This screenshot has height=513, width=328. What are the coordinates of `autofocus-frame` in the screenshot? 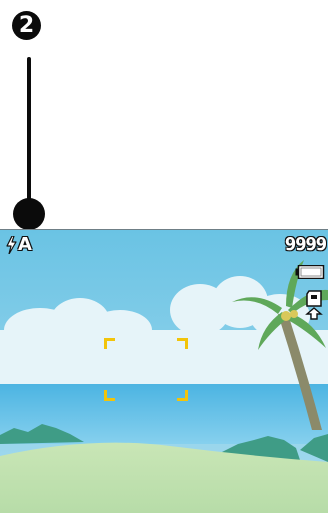 It's located at (146, 369).